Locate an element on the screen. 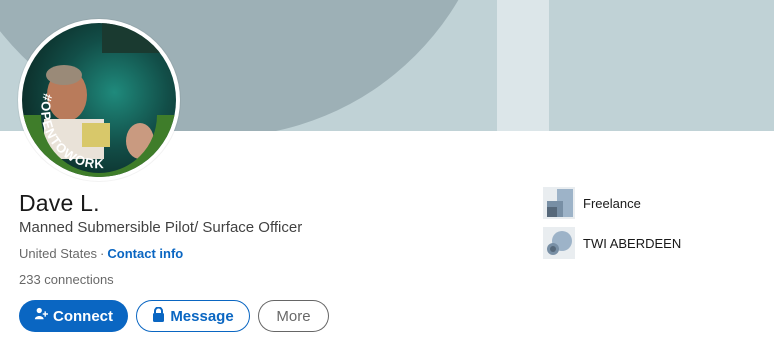  more-label: More is located at coordinates (293, 316).